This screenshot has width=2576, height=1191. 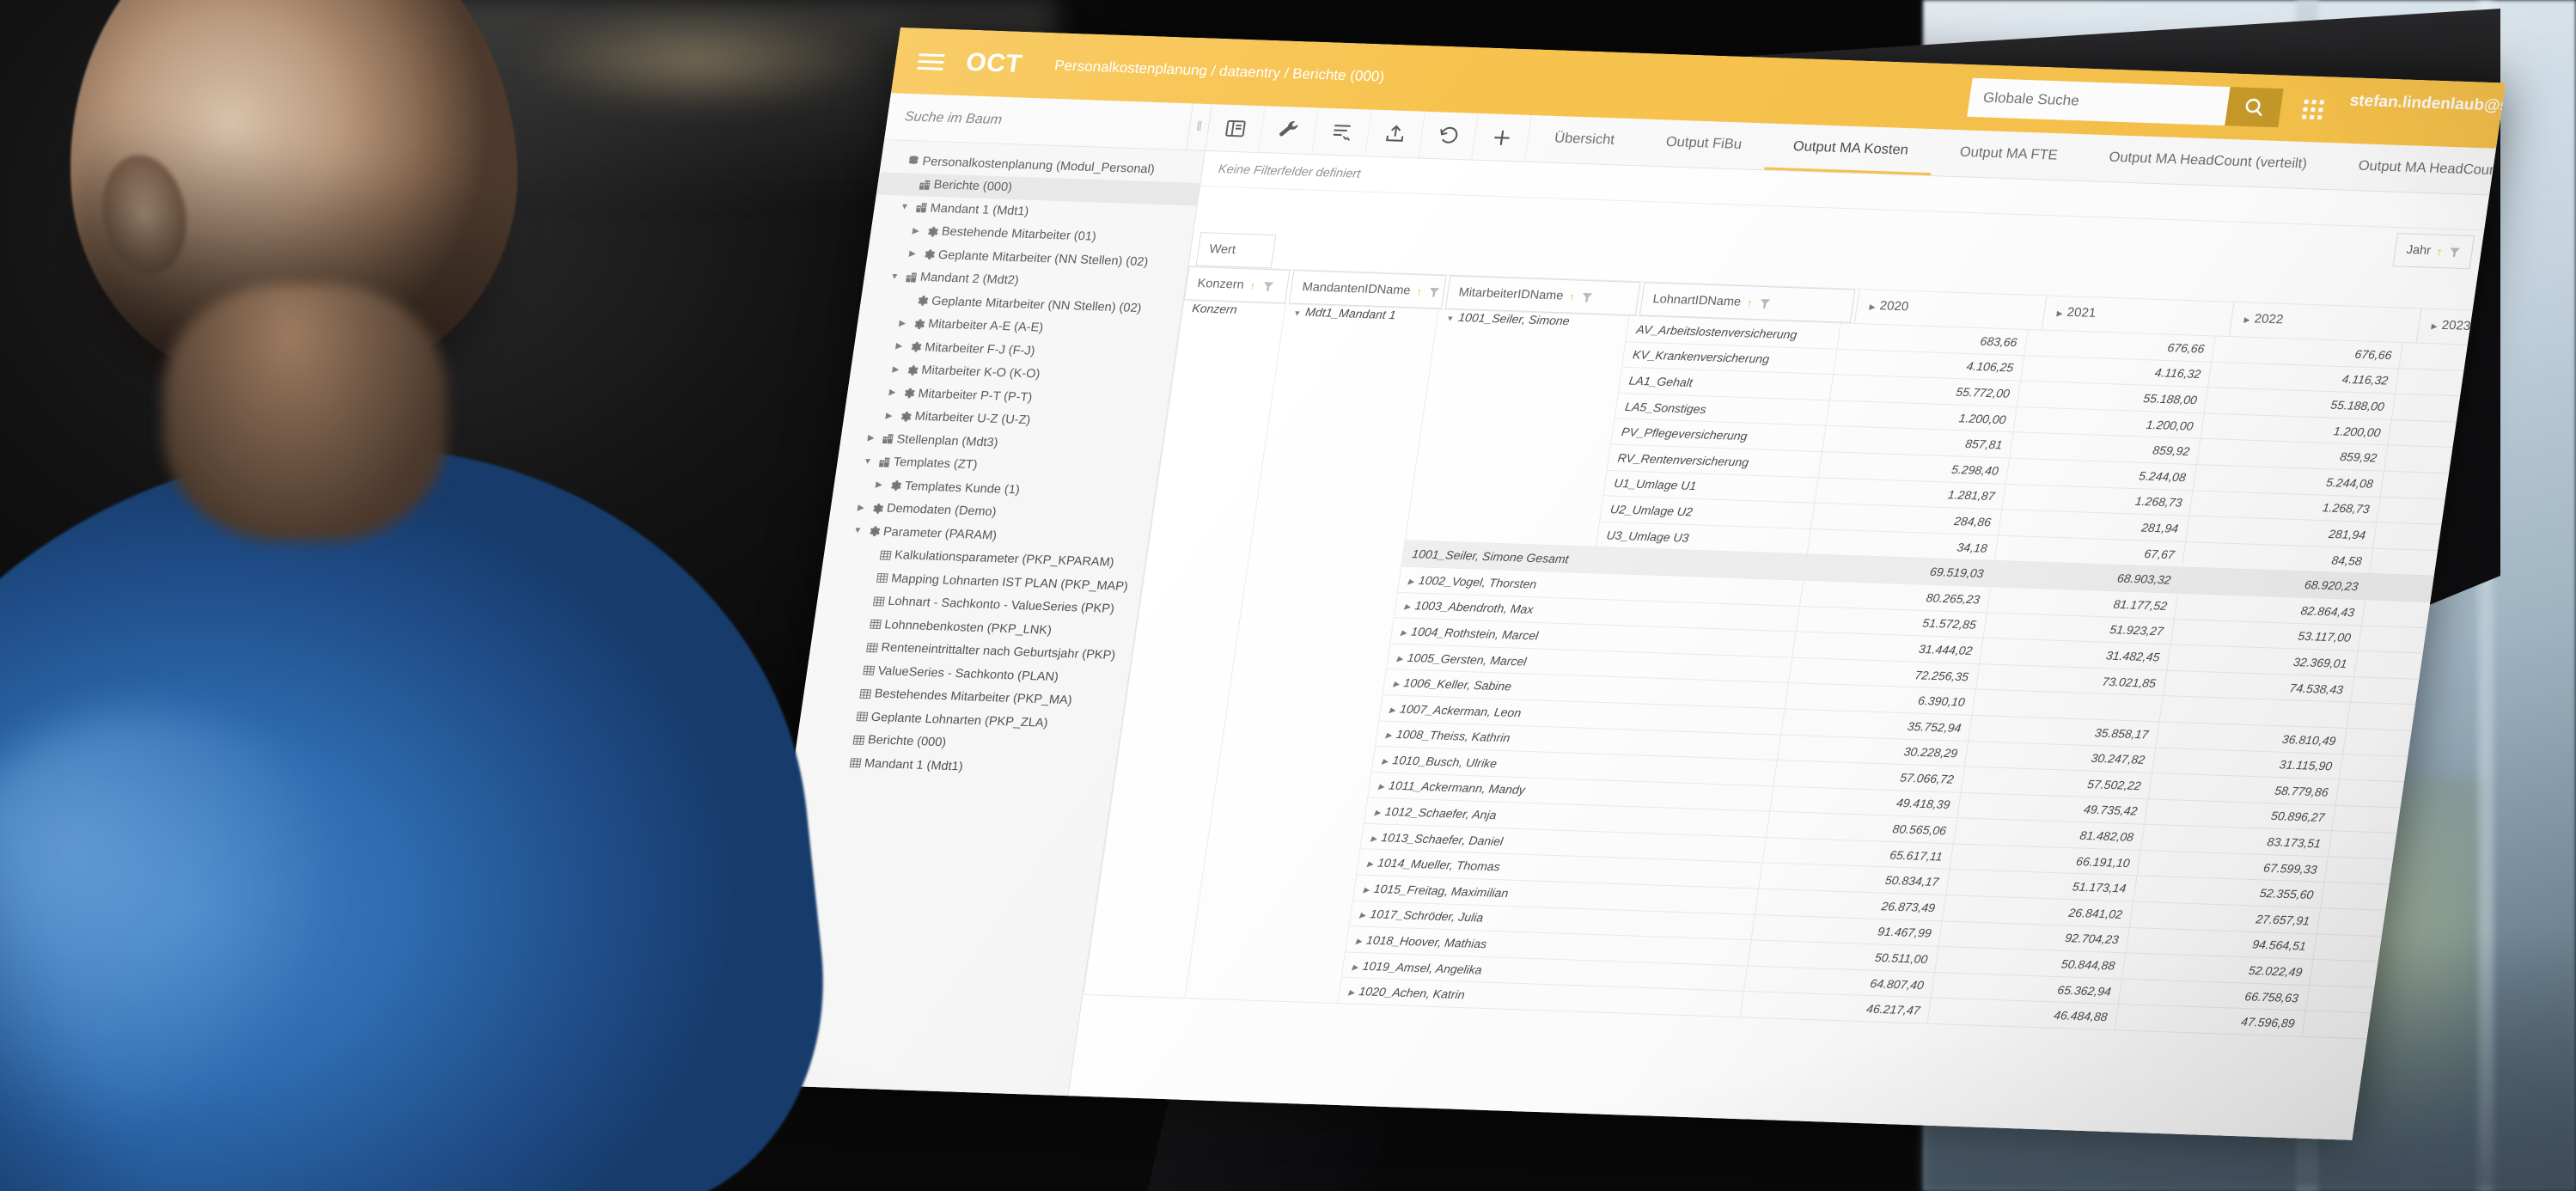 I want to click on axis-chip-mandantenidname: MandantenIDName ↑, so click(x=1367, y=289).